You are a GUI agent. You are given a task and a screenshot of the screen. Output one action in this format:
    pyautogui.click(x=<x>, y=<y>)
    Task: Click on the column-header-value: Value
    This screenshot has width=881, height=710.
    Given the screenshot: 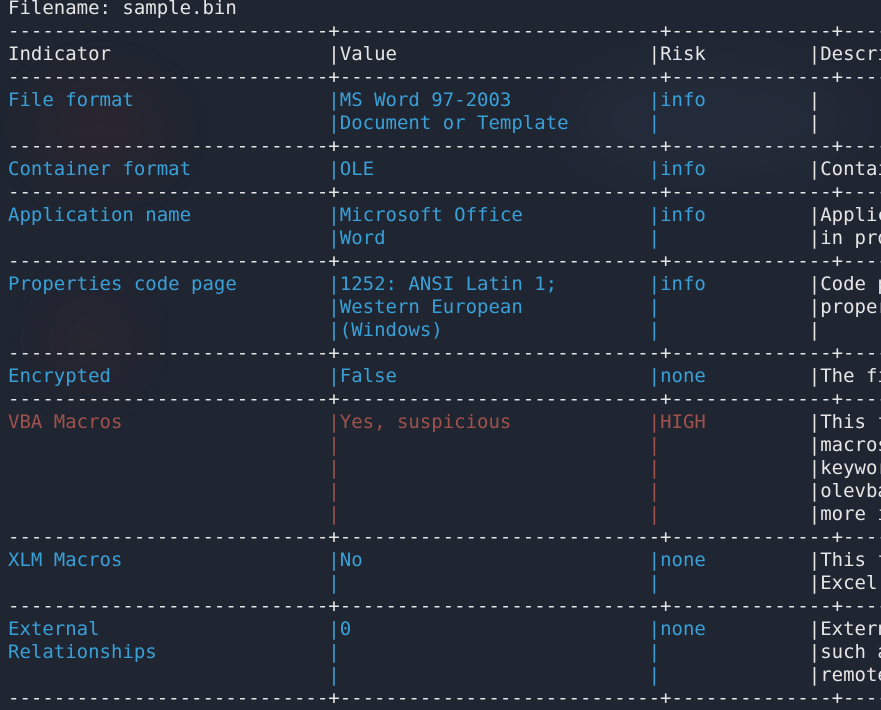 What is the action you would take?
    pyautogui.click(x=494, y=54)
    